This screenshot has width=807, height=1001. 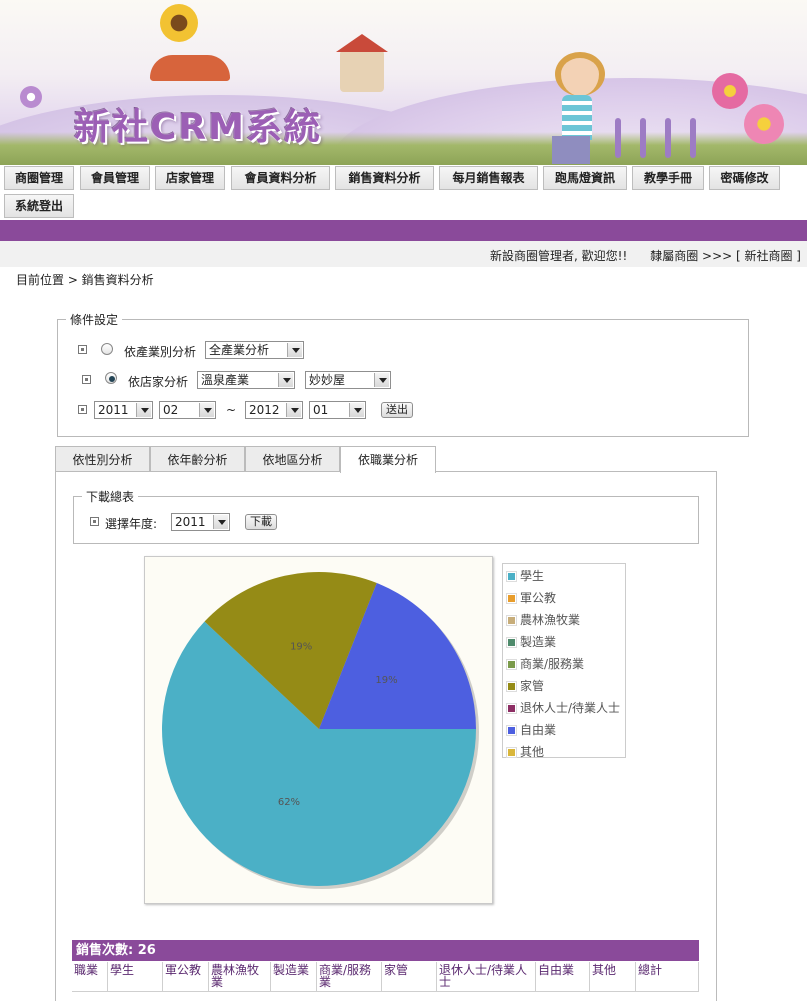 What do you see at coordinates (85, 280) in the screenshot?
I see `breadcrumb: 目前位置 > 銷售資料分析` at bounding box center [85, 280].